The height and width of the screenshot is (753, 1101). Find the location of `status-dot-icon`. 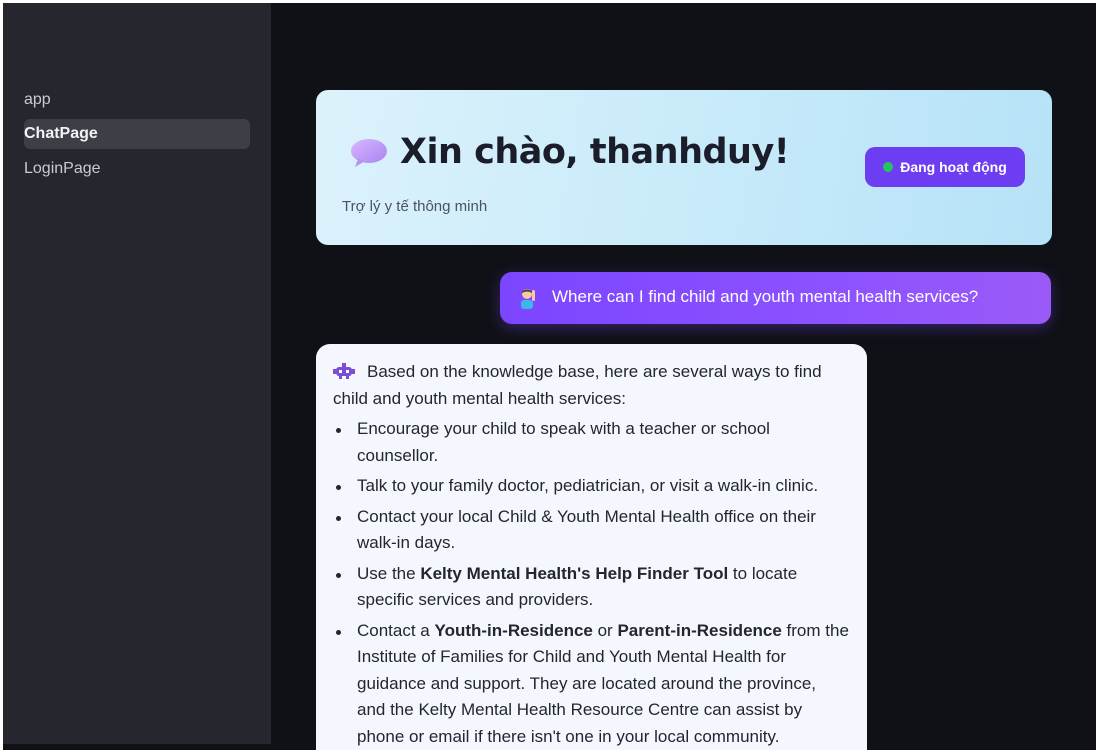

status-dot-icon is located at coordinates (888, 167).